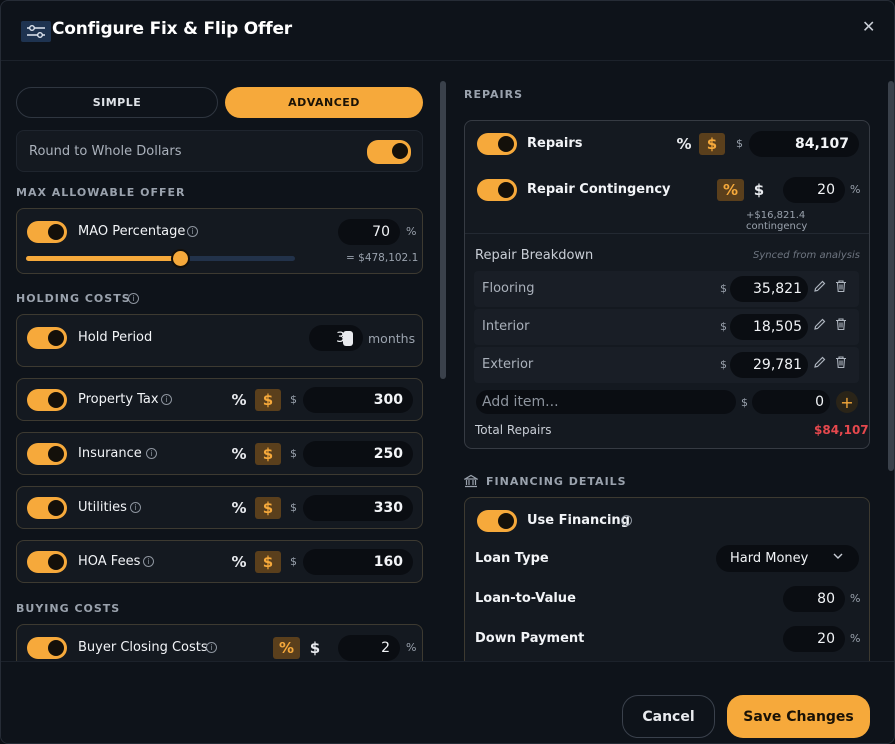 The width and height of the screenshot is (895, 744). I want to click on contingency-note: +$16,821.4 contingency, so click(777, 221).